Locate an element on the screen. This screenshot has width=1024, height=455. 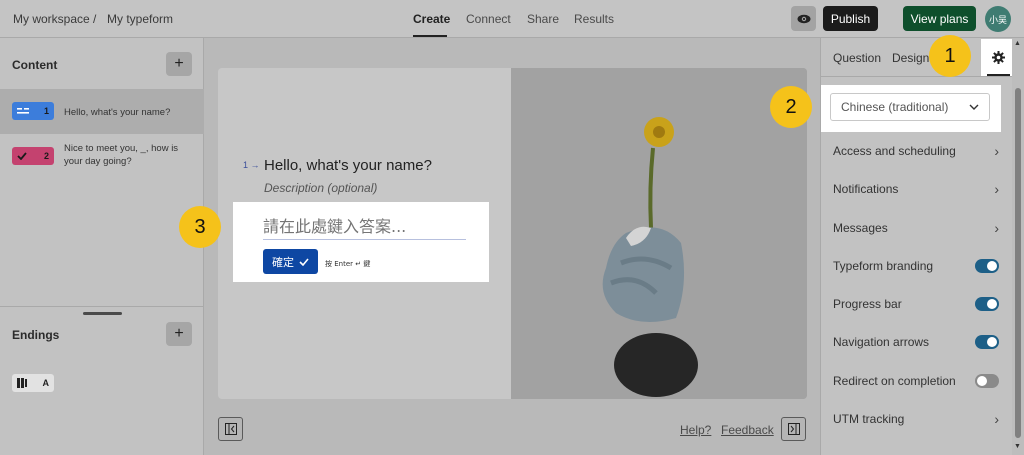
preview-button is located at coordinates (803, 18).